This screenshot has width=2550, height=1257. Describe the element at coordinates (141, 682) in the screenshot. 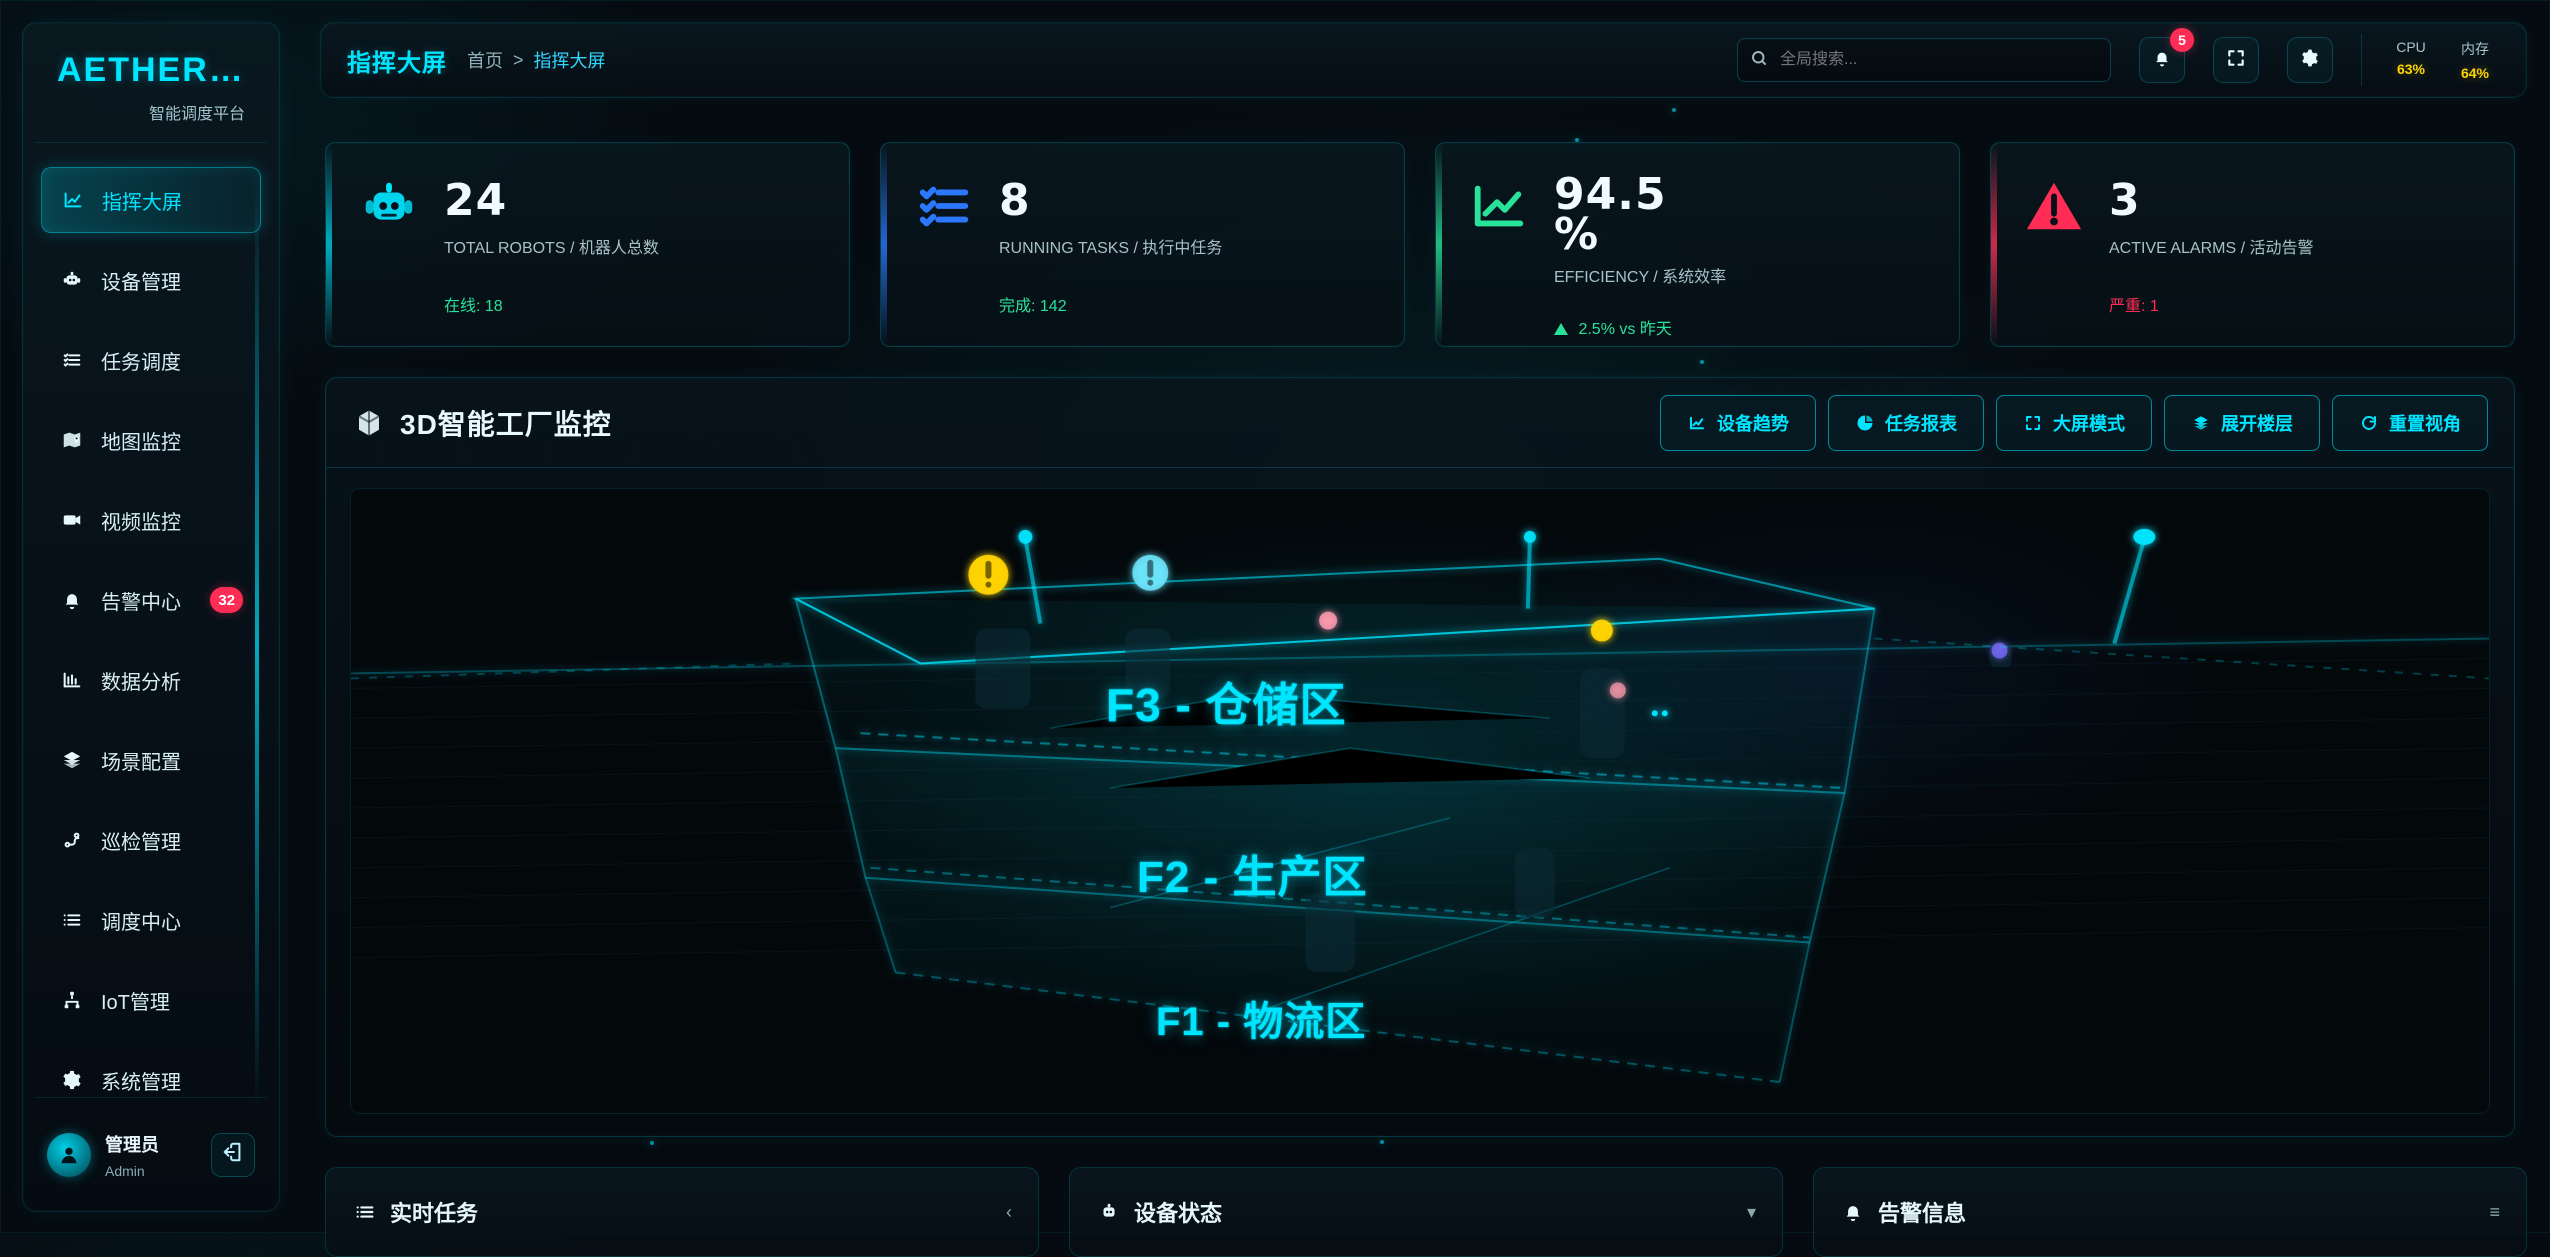

I see `sidebar-item-label: 数据分析` at that location.